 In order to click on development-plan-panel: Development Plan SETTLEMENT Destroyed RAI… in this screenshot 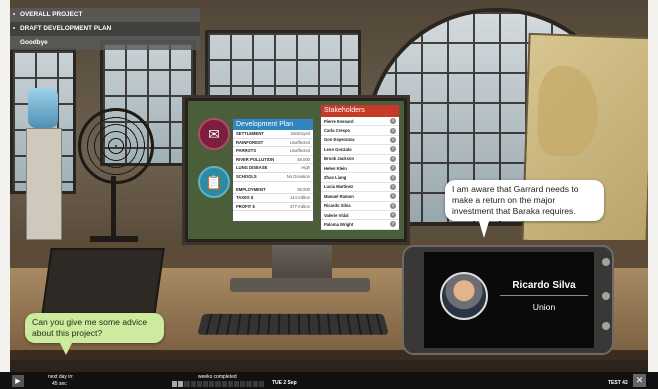, I will do `click(273, 170)`.